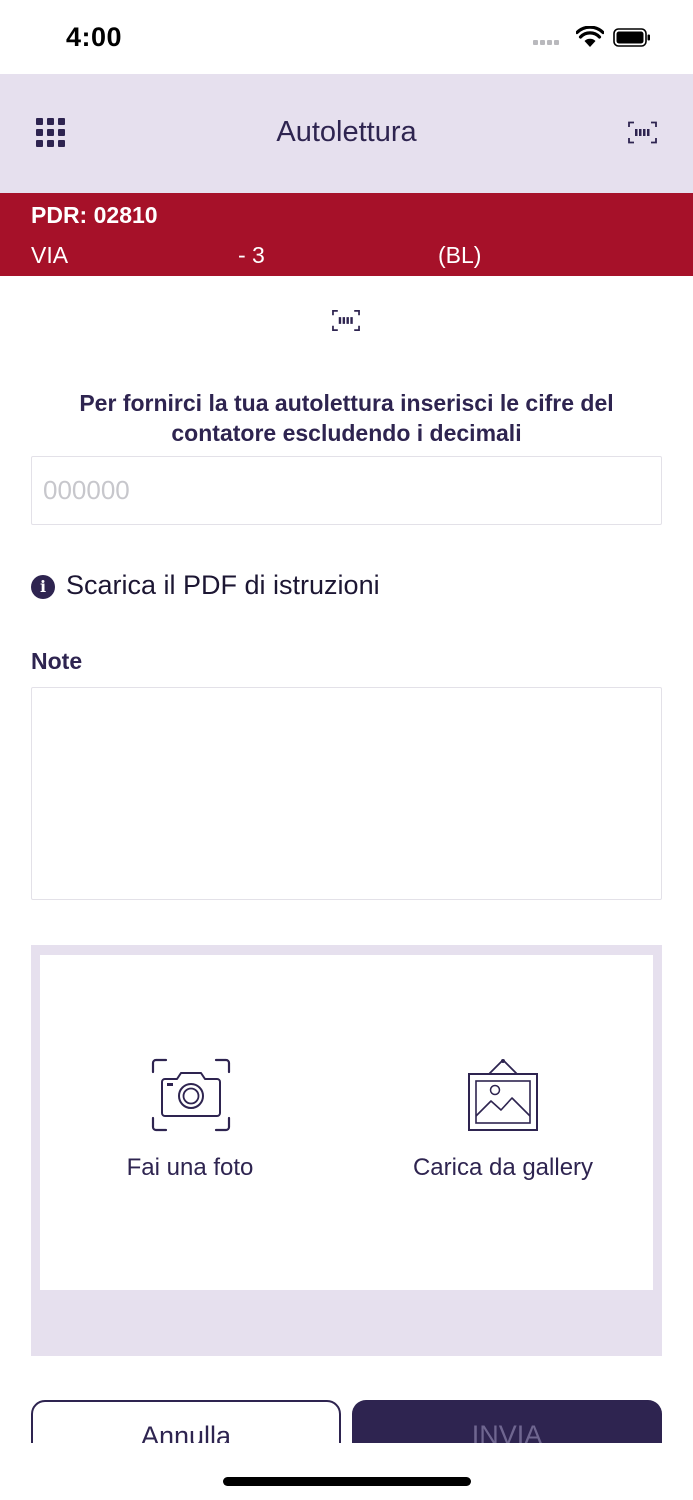 The width and height of the screenshot is (693, 1500). Describe the element at coordinates (43, 587) in the screenshot. I see `info-icon: i` at that location.